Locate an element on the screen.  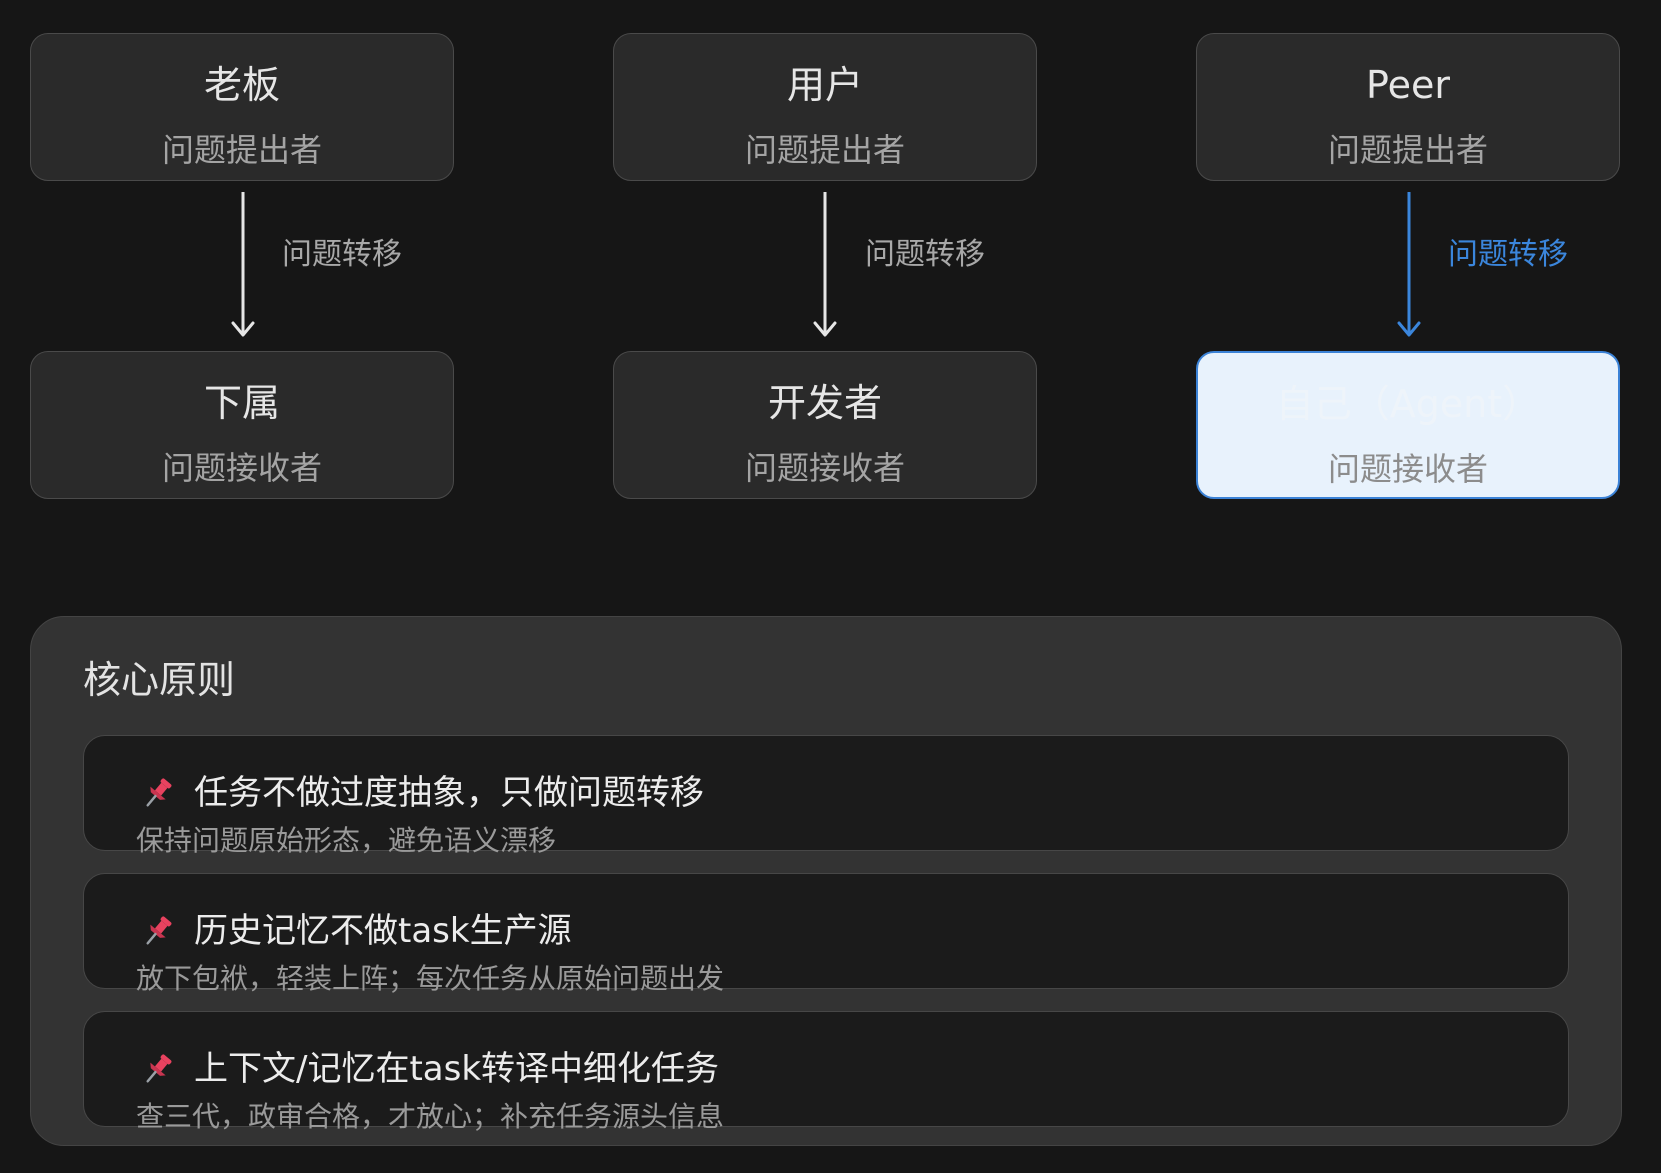
node-title: 用户 is located at coordinates (824, 85).